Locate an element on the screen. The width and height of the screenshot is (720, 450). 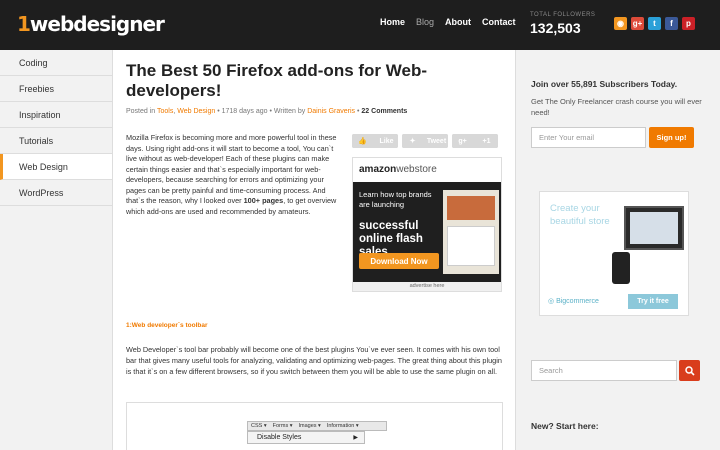
bigcommerce-name: Bigcommerce is located at coordinates (577, 301).